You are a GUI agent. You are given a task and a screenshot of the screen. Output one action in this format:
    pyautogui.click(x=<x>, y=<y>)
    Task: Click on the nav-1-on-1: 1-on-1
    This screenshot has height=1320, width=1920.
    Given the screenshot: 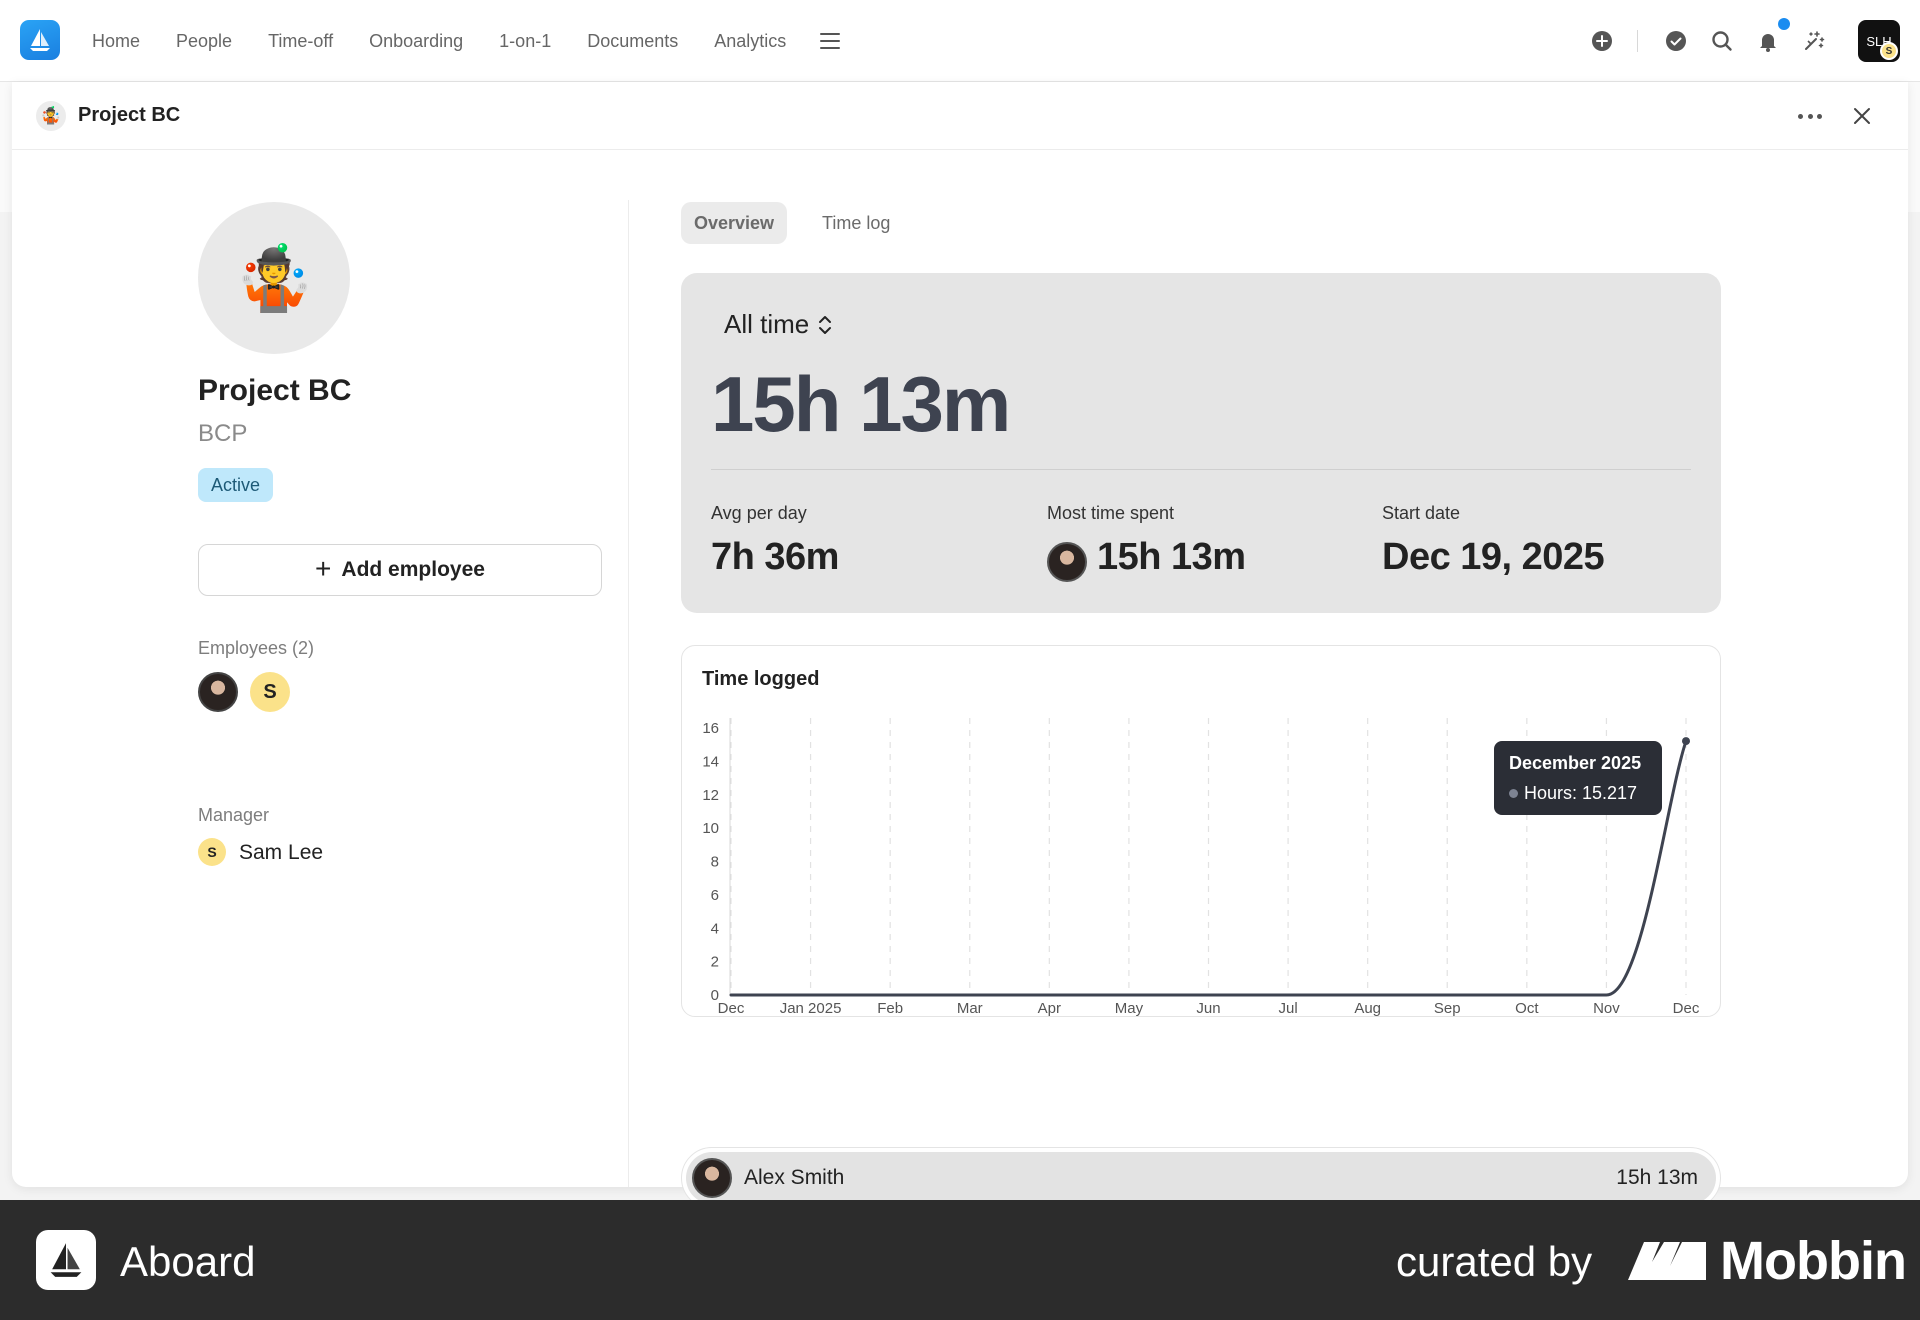 What is the action you would take?
    pyautogui.click(x=525, y=41)
    